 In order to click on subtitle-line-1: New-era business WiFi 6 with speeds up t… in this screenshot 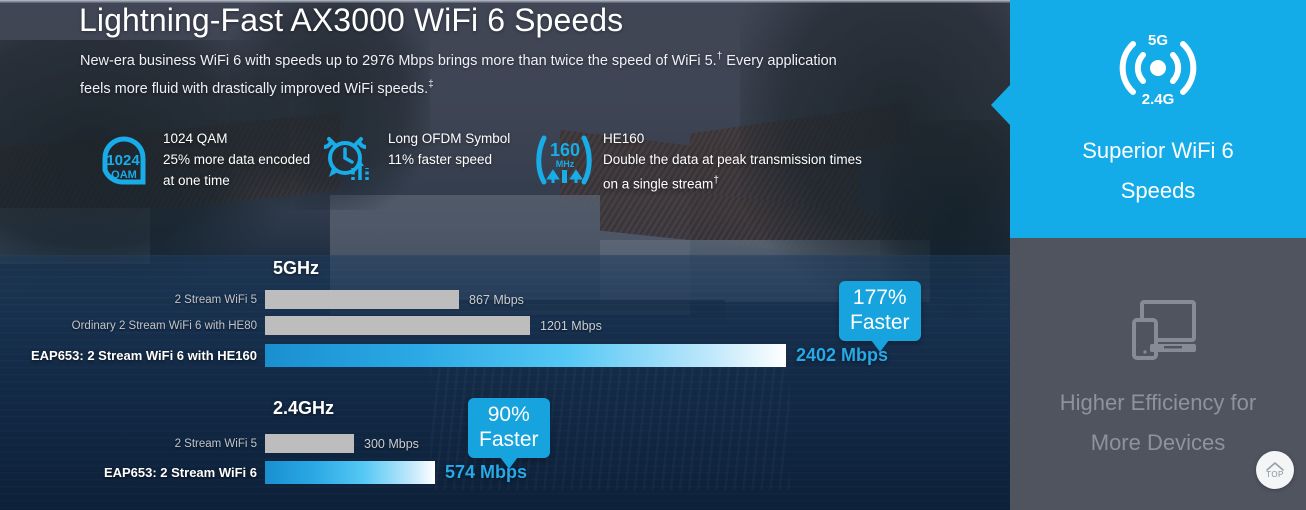, I will do `click(398, 60)`.